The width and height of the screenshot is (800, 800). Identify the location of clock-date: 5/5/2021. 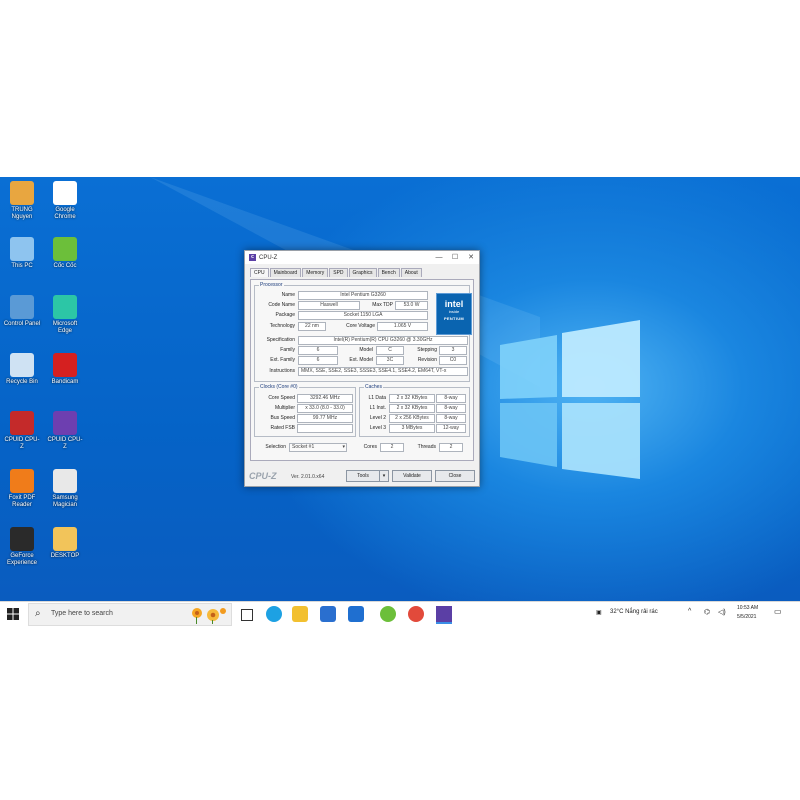
(746, 617).